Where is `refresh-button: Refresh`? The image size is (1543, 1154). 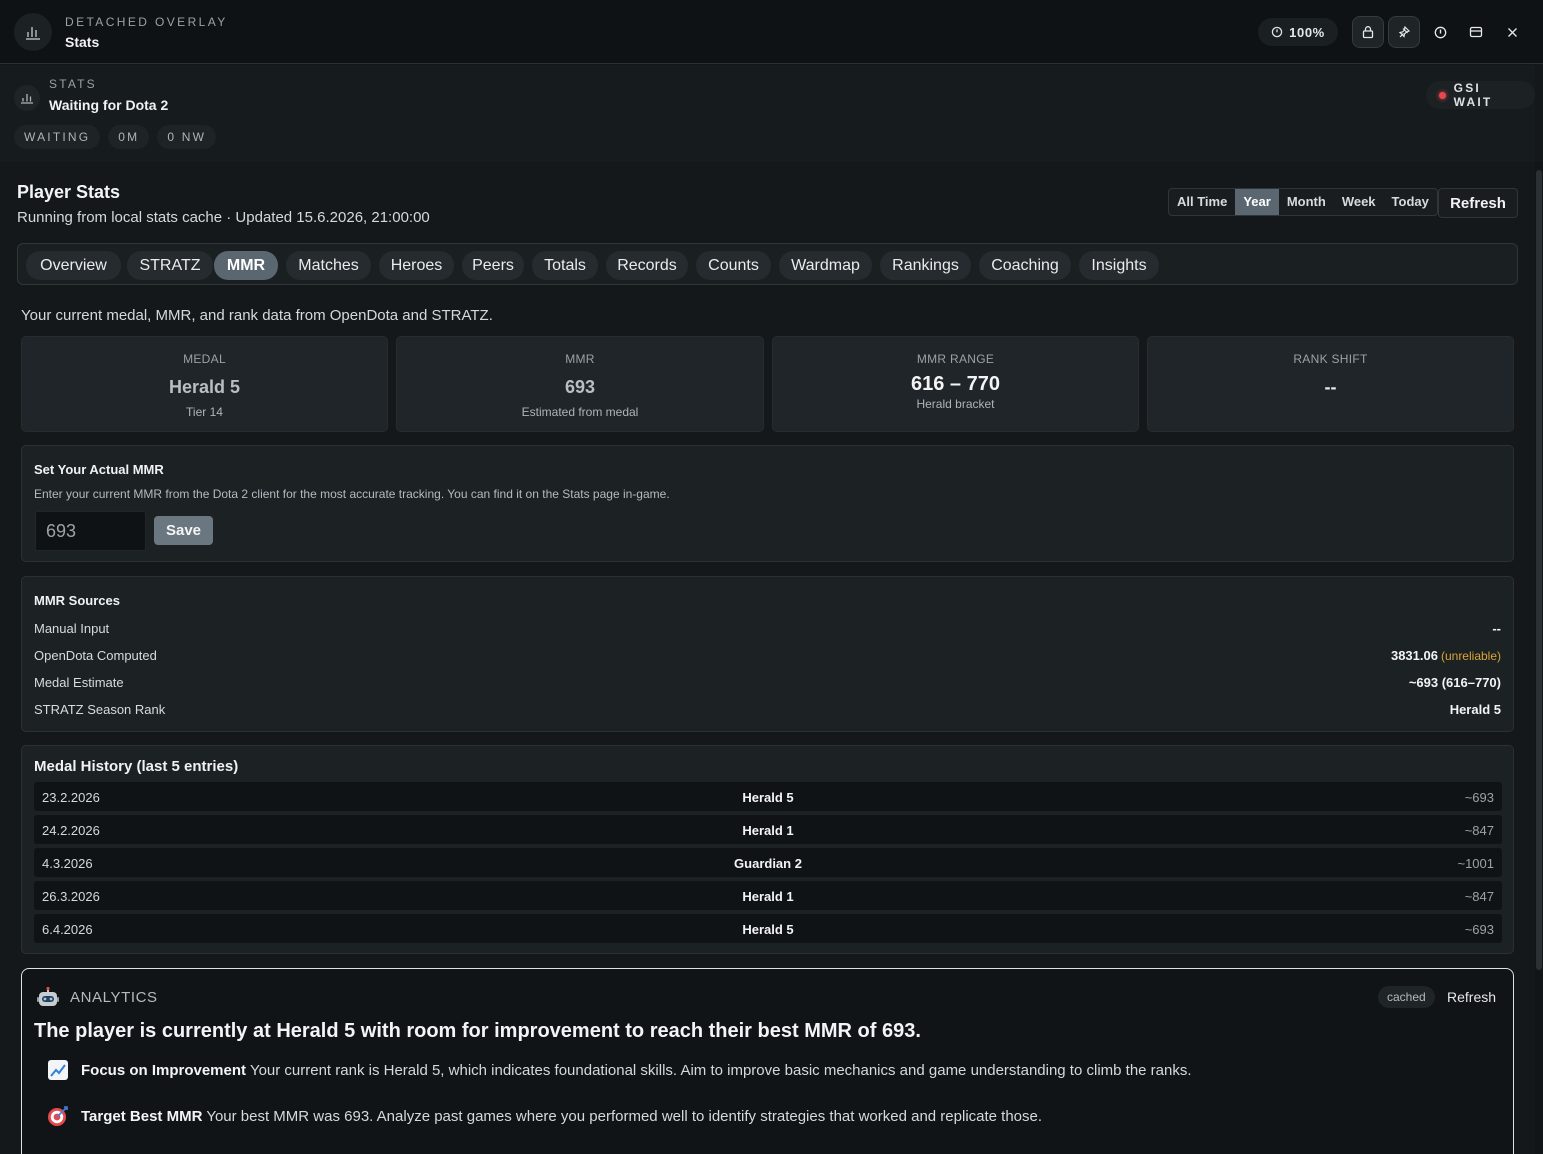
refresh-button: Refresh is located at coordinates (1478, 203).